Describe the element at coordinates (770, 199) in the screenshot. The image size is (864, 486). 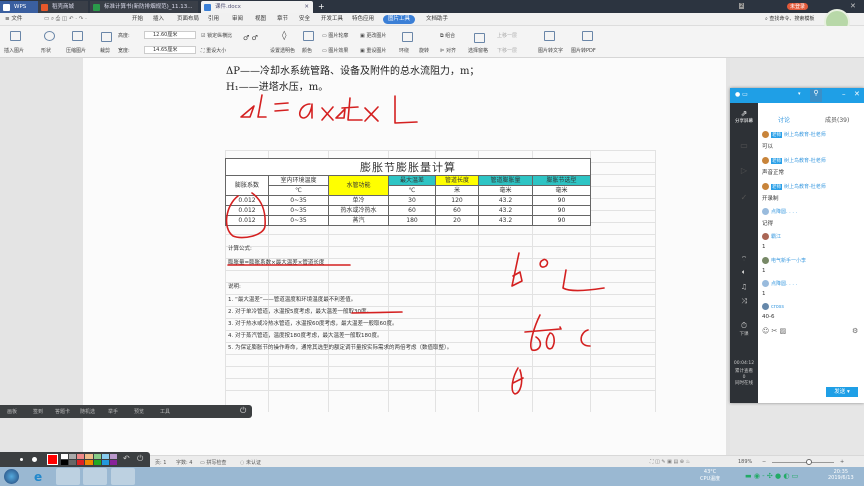
I see `chat-message-text: 开录制` at that location.